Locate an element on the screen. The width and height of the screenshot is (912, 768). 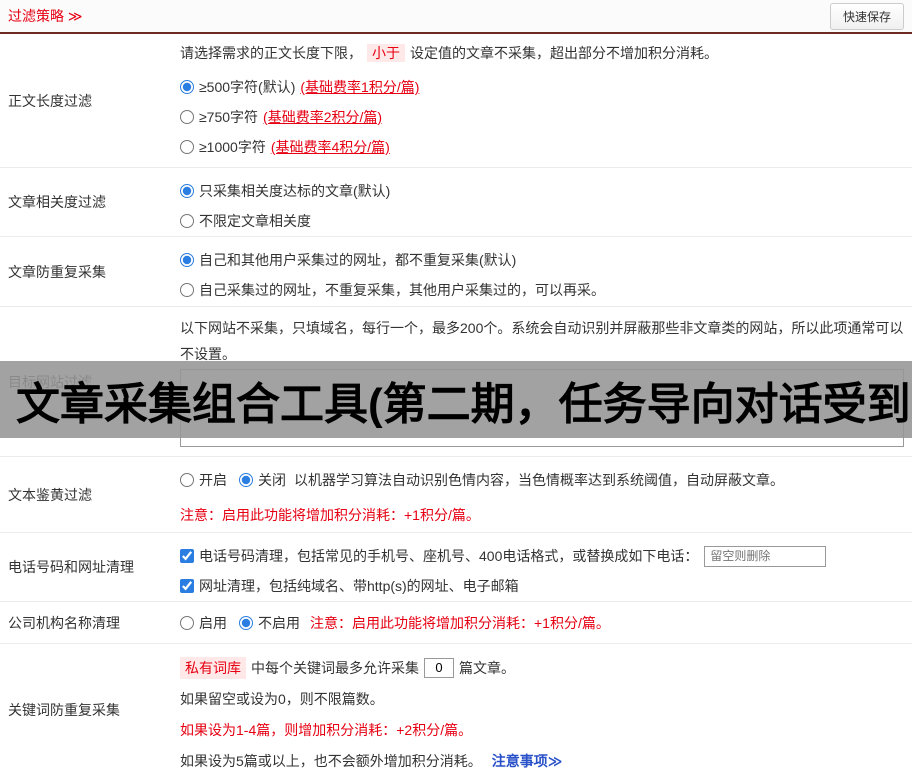
phone-url-clean-label: 电话号码和网址清理 is located at coordinates (71, 567).